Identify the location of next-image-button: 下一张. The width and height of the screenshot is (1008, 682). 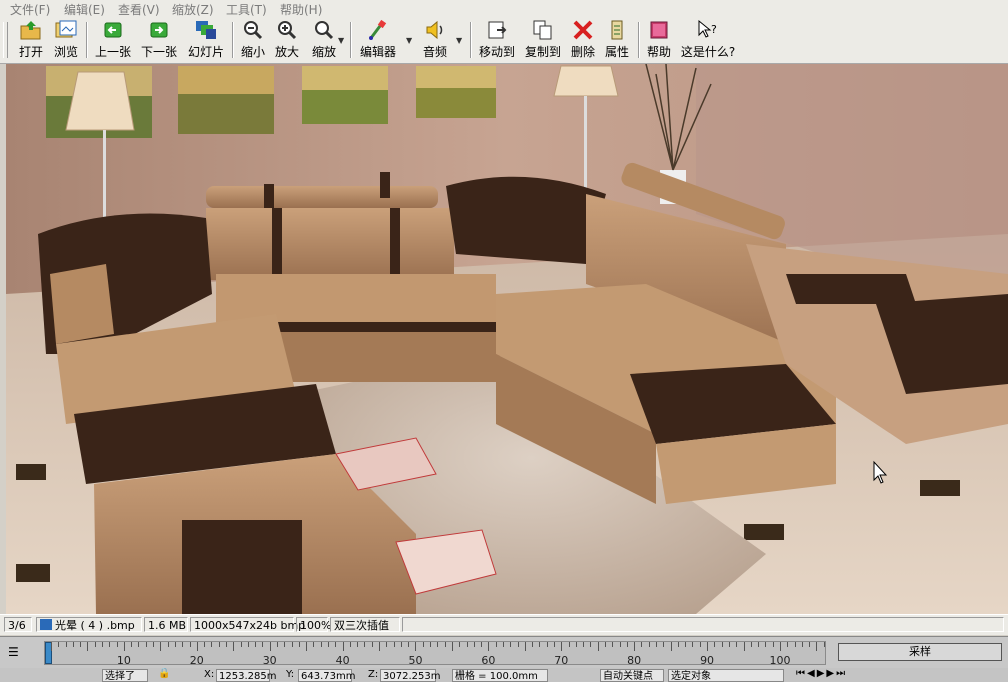
(159, 40).